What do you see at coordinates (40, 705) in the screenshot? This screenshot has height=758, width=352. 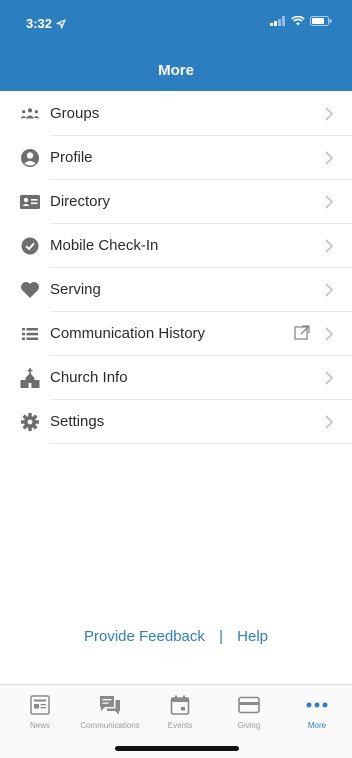 I see `news-icon` at bounding box center [40, 705].